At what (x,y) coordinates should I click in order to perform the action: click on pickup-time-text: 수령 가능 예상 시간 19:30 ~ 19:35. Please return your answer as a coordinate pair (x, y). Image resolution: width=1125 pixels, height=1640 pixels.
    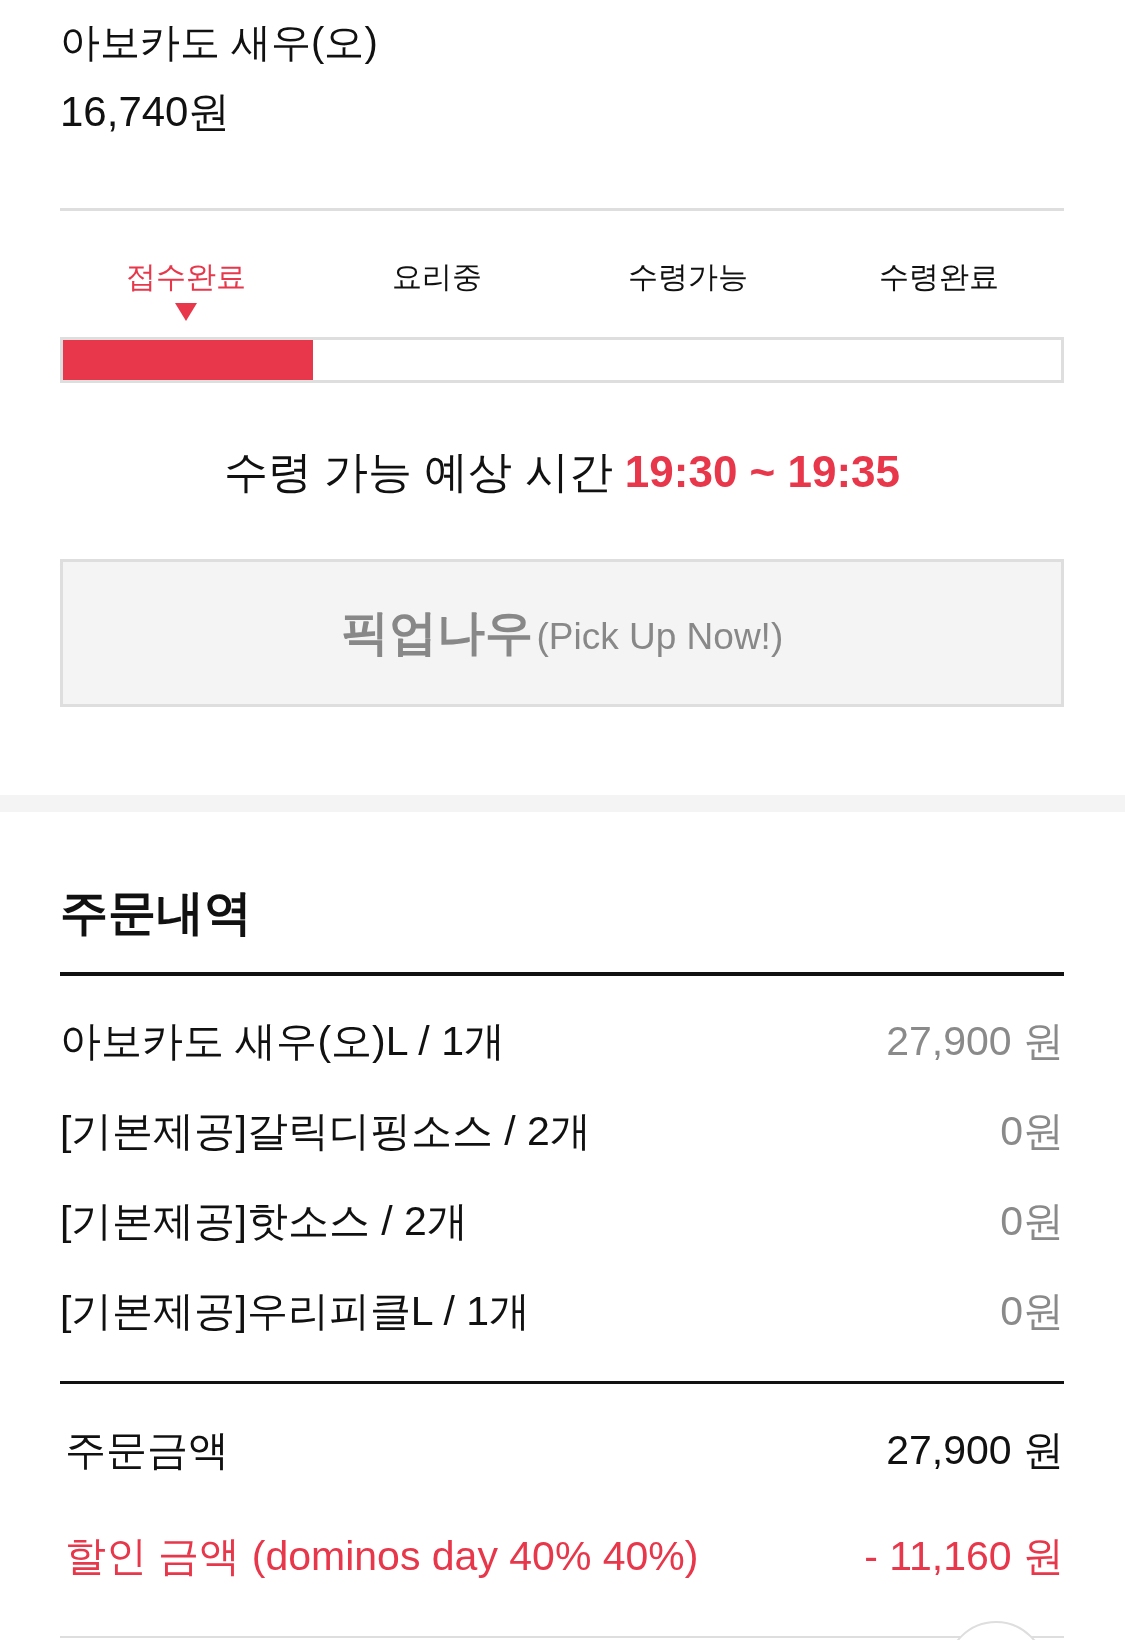
    Looking at the image, I should click on (562, 472).